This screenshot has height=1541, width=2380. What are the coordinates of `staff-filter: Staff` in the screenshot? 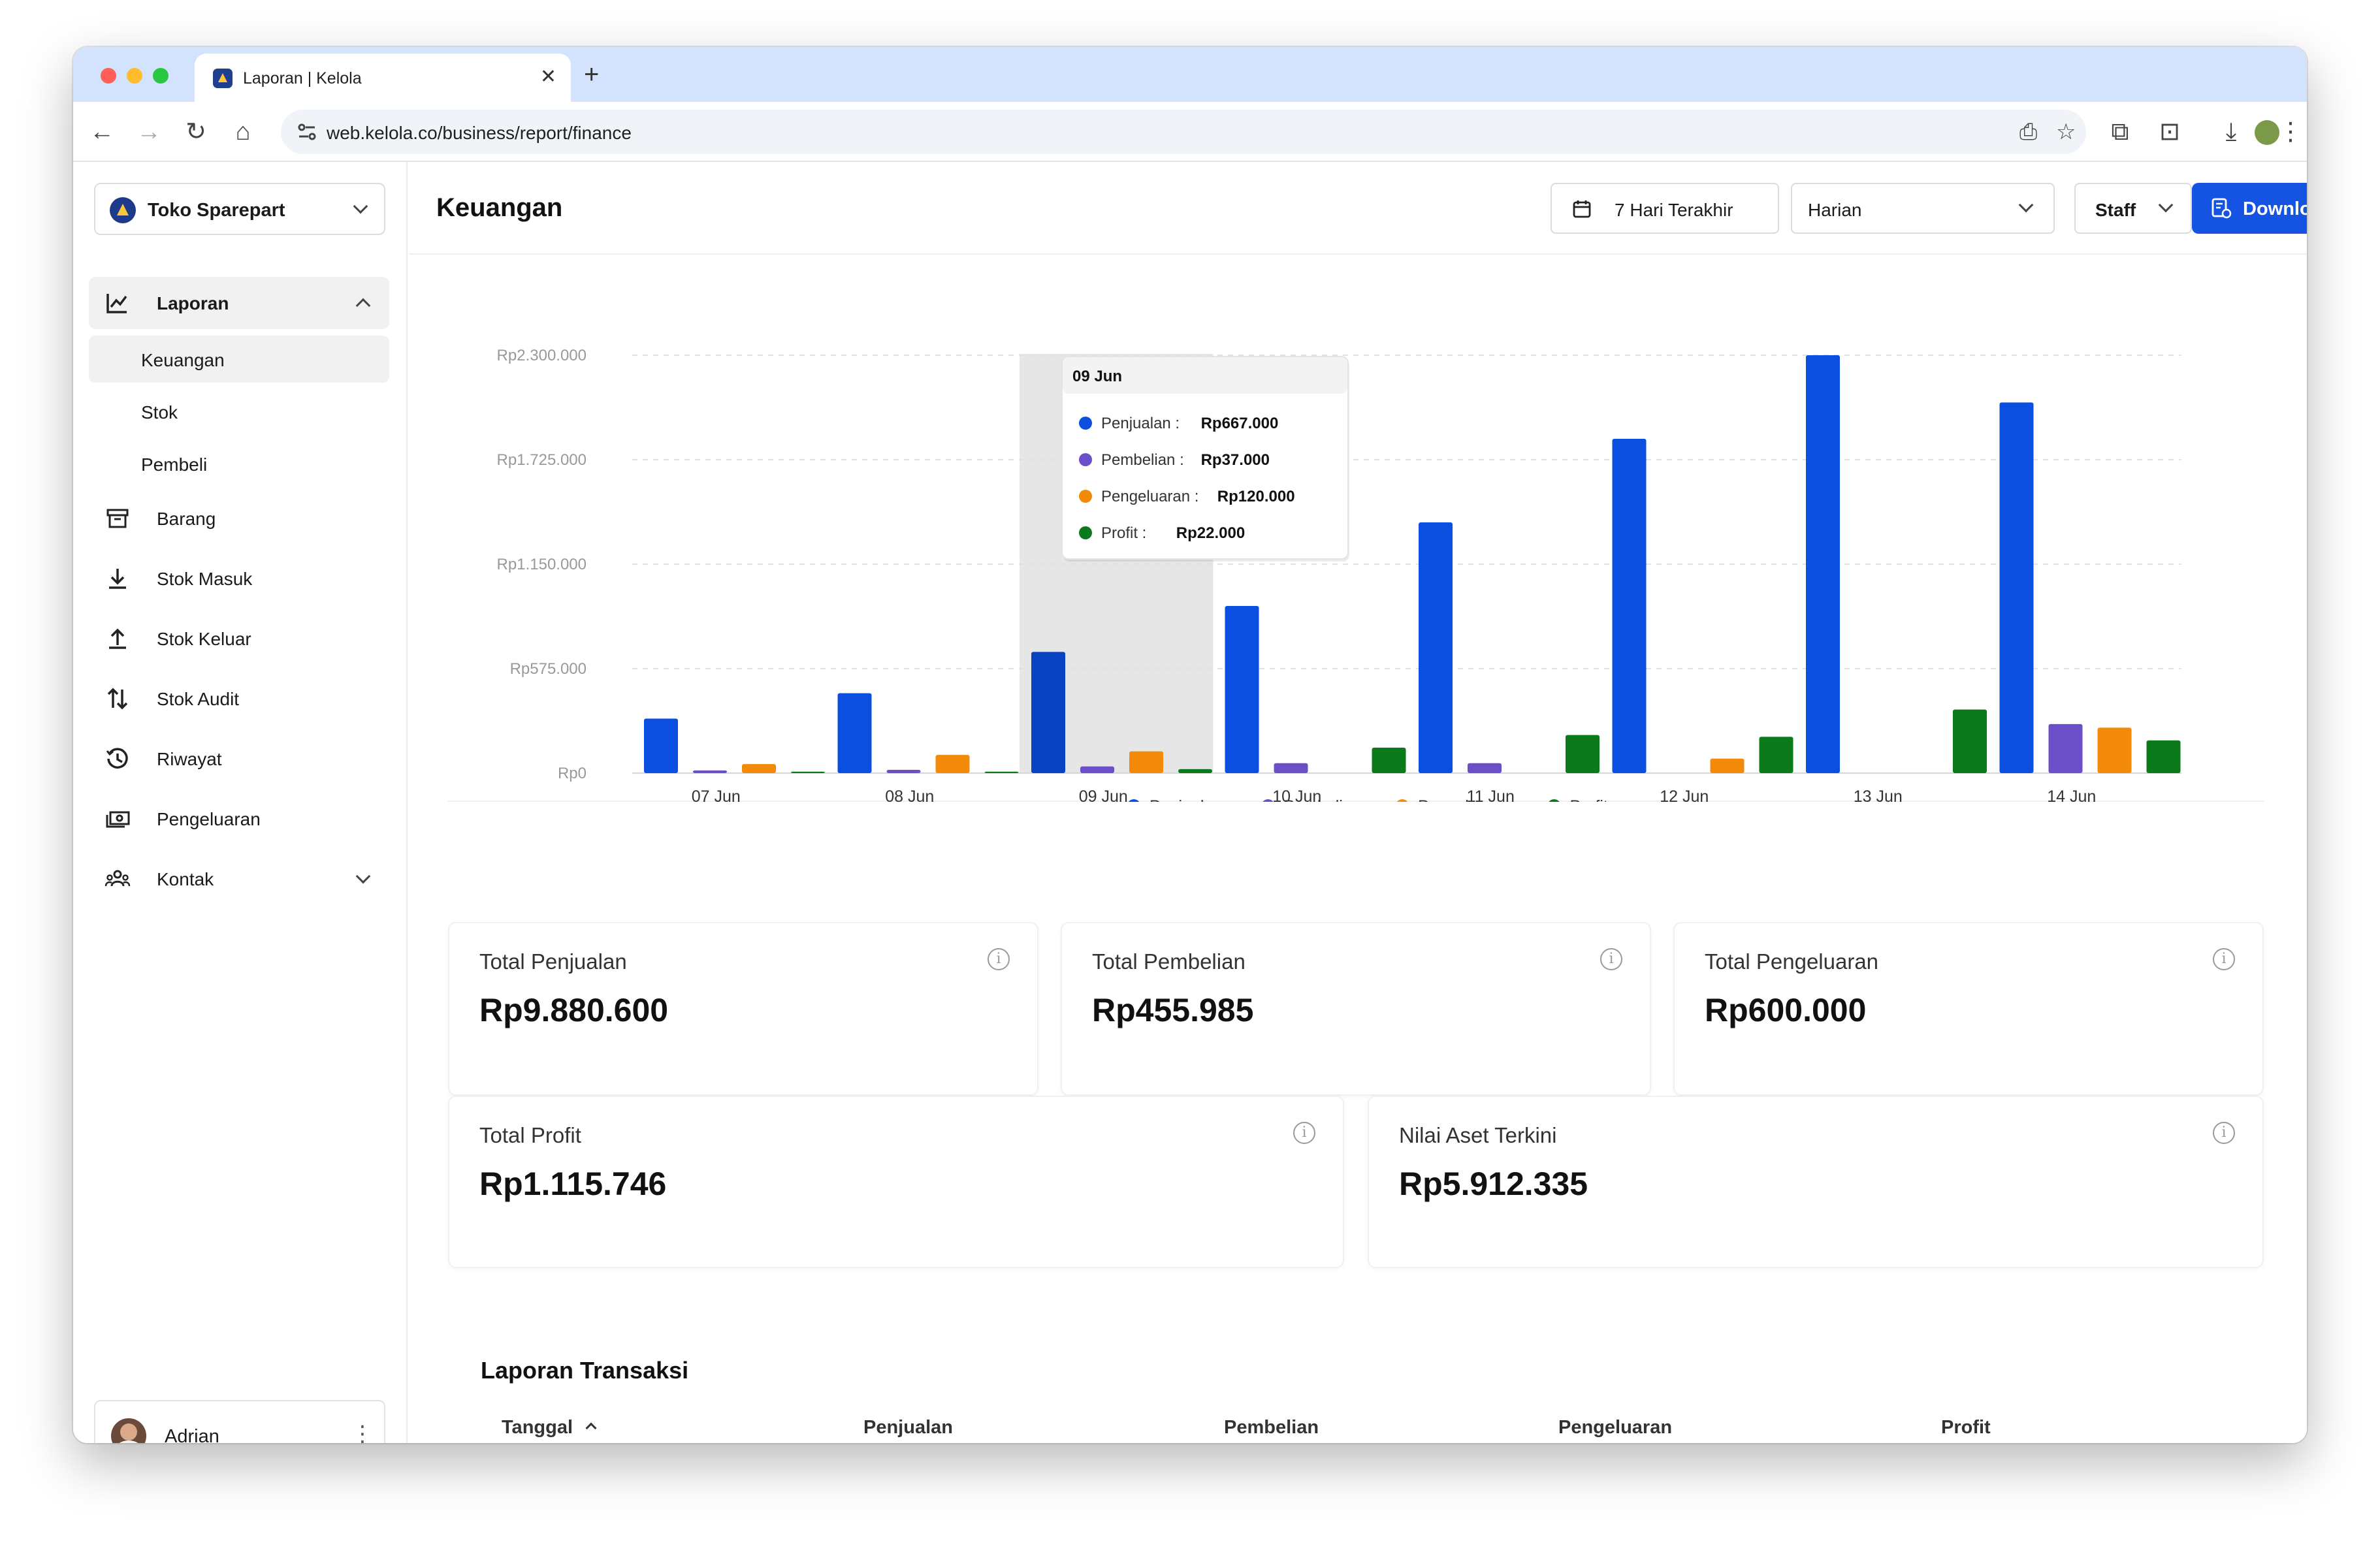 It's located at (2133, 208).